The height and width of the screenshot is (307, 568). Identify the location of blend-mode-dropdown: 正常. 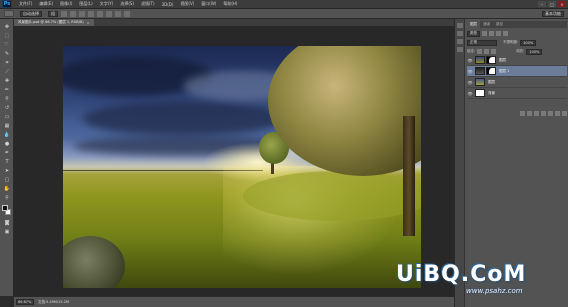
(482, 42).